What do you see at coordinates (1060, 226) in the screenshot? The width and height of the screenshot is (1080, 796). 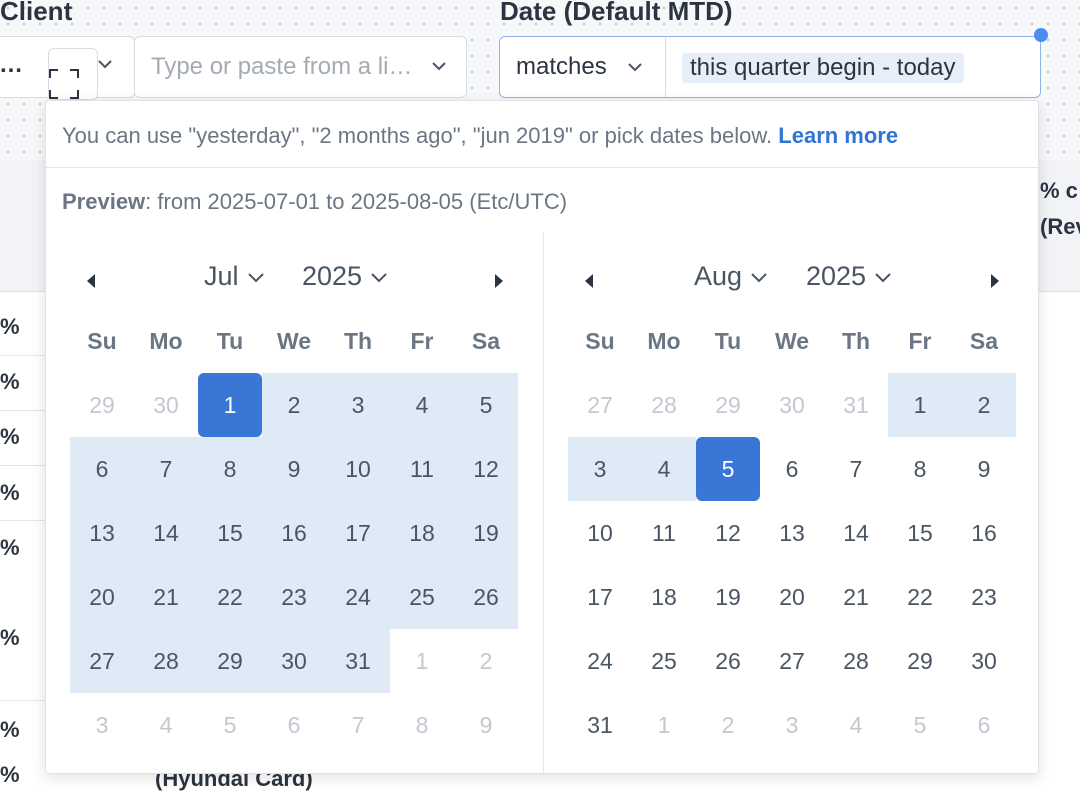 I see `header-text-2: (Rev` at bounding box center [1060, 226].